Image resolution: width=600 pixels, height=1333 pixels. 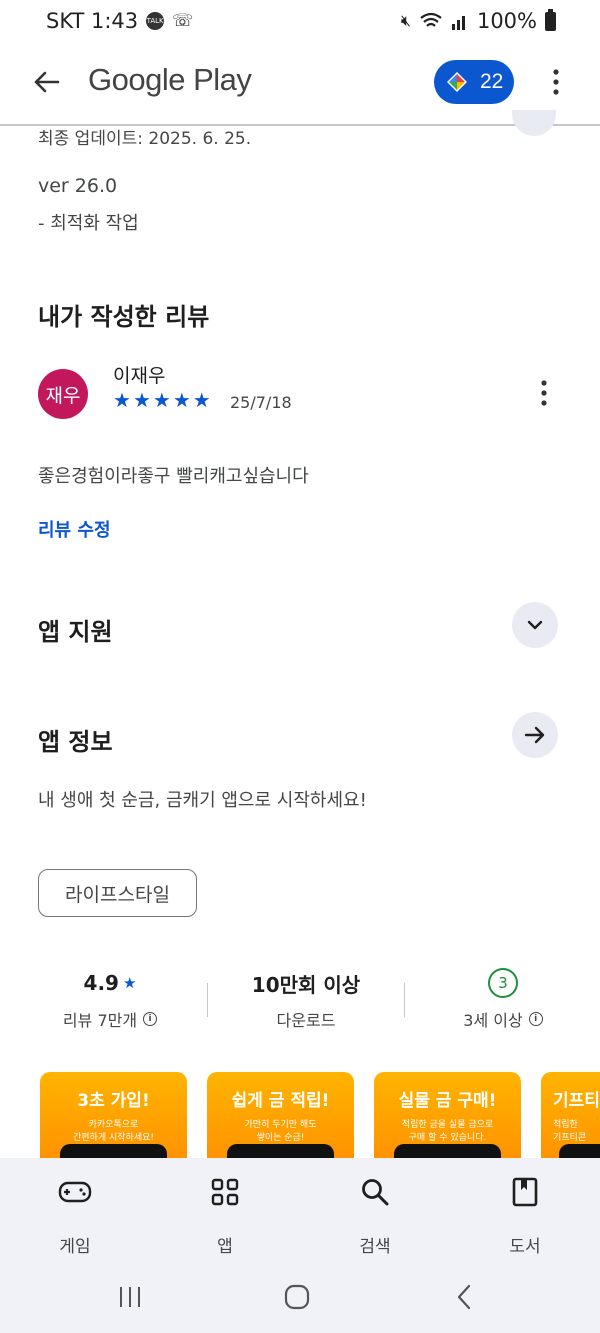 What do you see at coordinates (525, 1192) in the screenshot?
I see `book-icon` at bounding box center [525, 1192].